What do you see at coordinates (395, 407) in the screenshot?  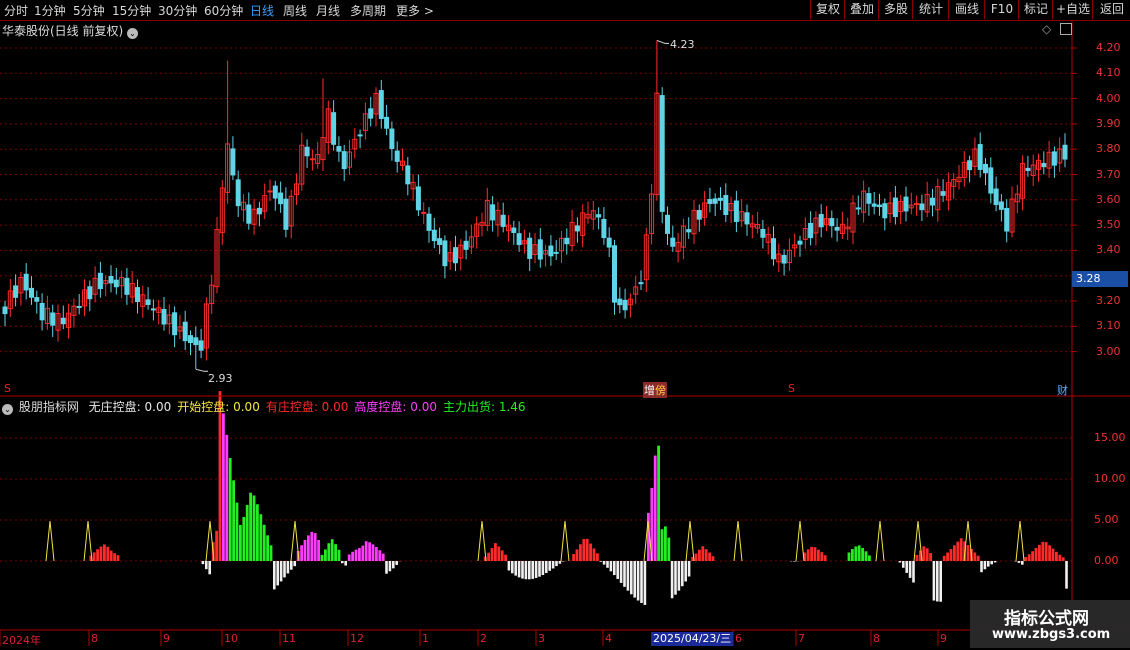 I see `indicator-value-3: 高度控盘: 0.00` at bounding box center [395, 407].